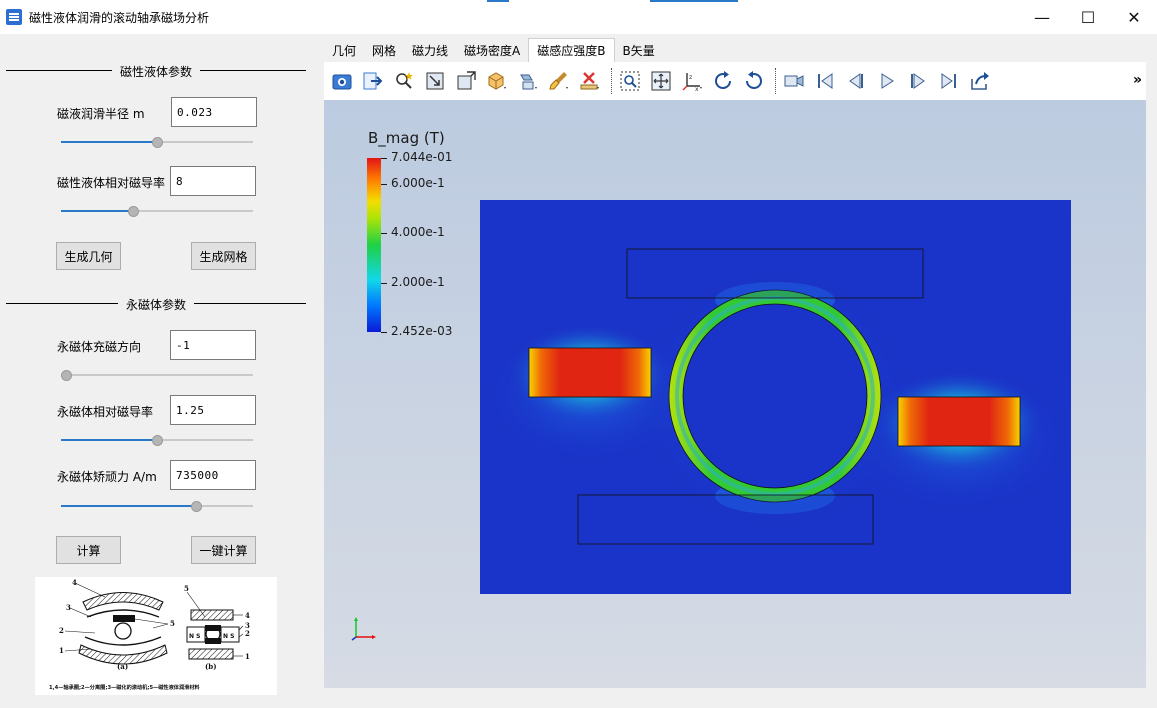 This screenshot has width=1157, height=708. Describe the element at coordinates (498, 1) in the screenshot. I see `title-accent-line` at that location.